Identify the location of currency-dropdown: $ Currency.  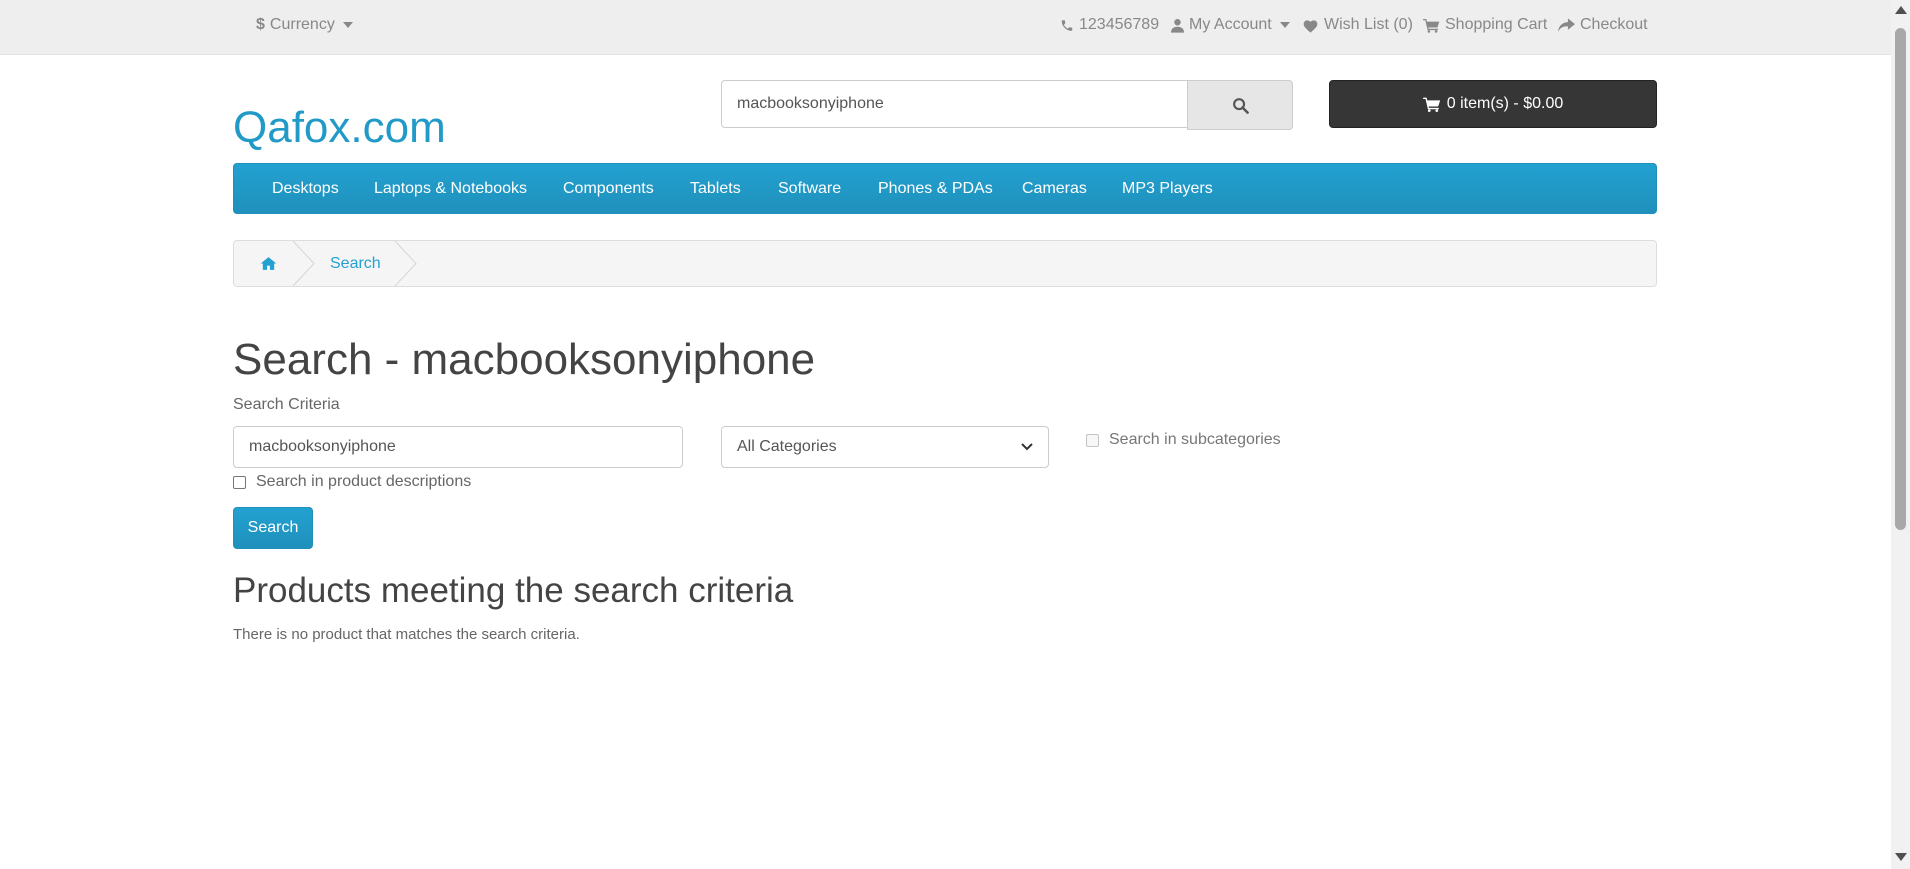
(304, 25).